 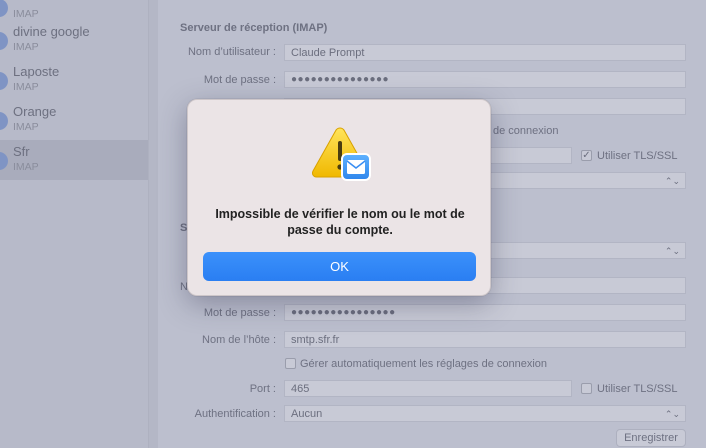 What do you see at coordinates (254, 28) in the screenshot?
I see `incoming-section-title: Serveur de réception (IMAP)` at bounding box center [254, 28].